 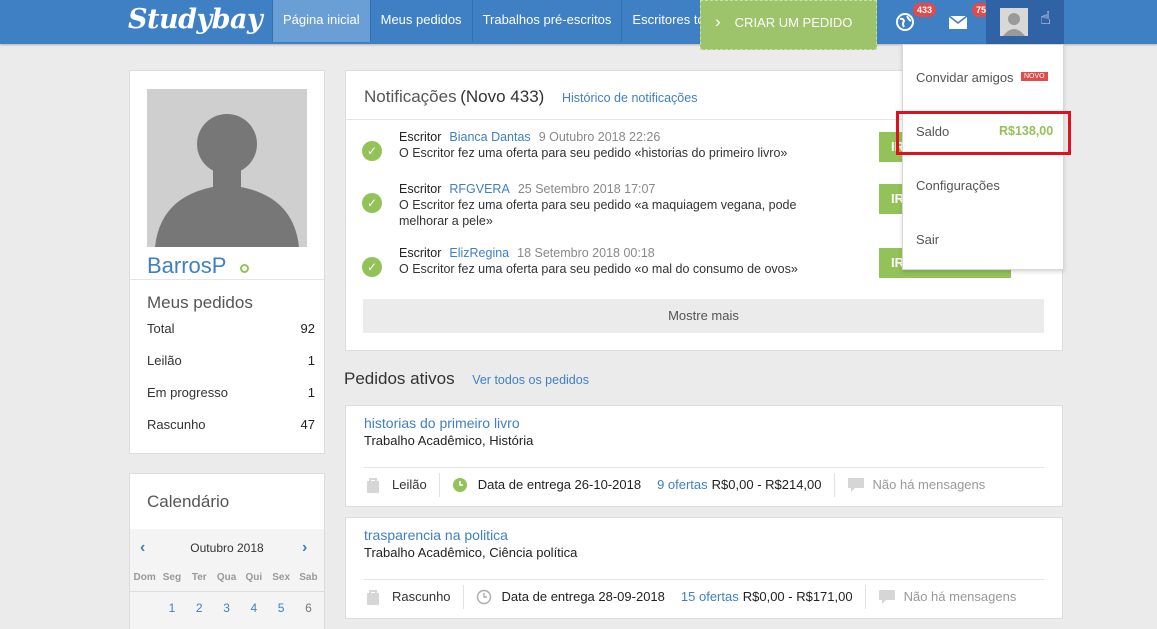 I want to click on invite-friends-item: Convidar amigos, so click(x=965, y=77).